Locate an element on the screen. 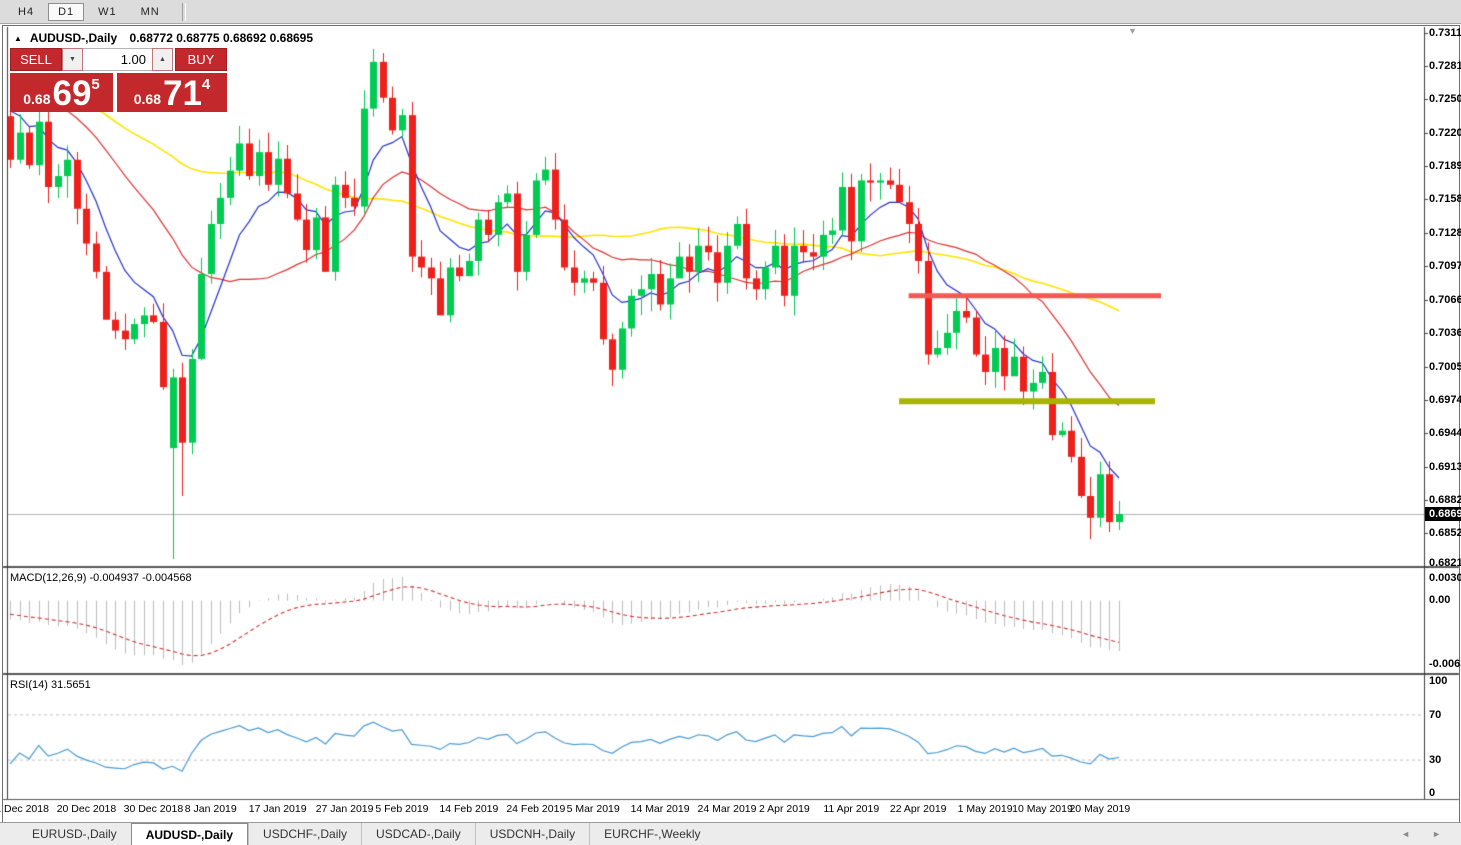  chart-tab-audusd: AUDUSD-,Daily is located at coordinates (189, 834).